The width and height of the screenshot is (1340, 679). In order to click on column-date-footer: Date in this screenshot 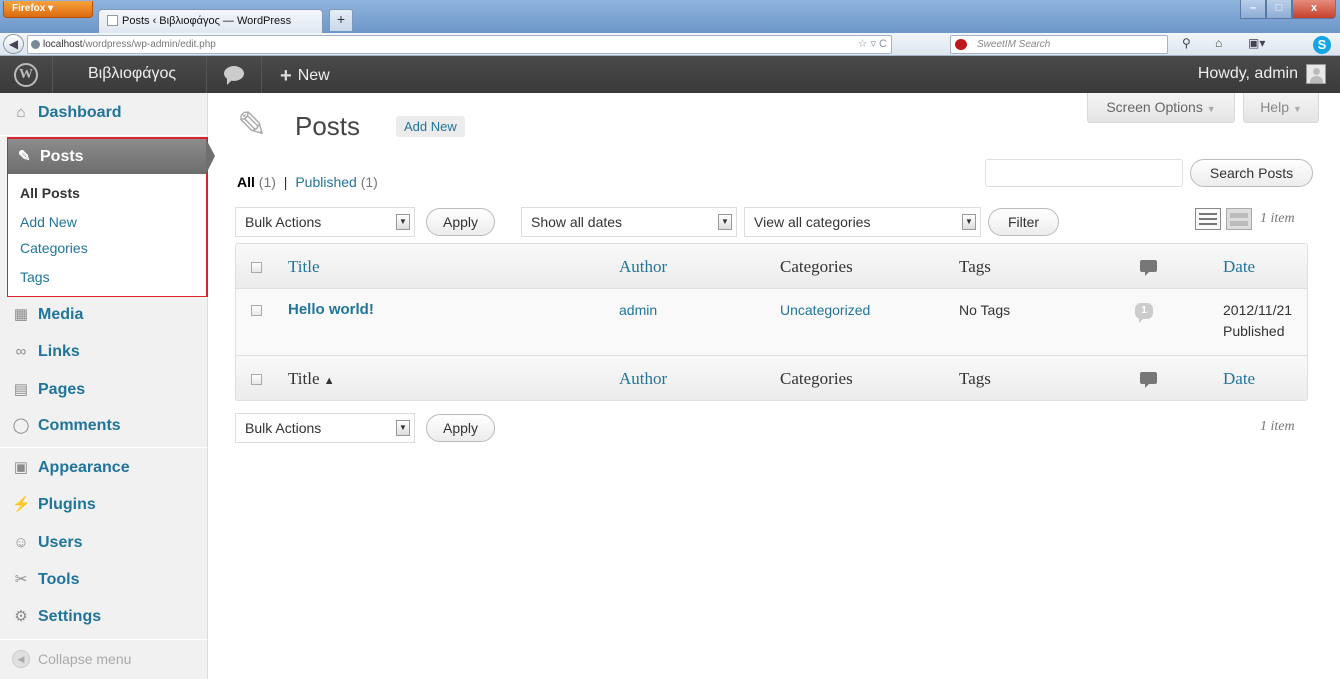, I will do `click(1239, 379)`.